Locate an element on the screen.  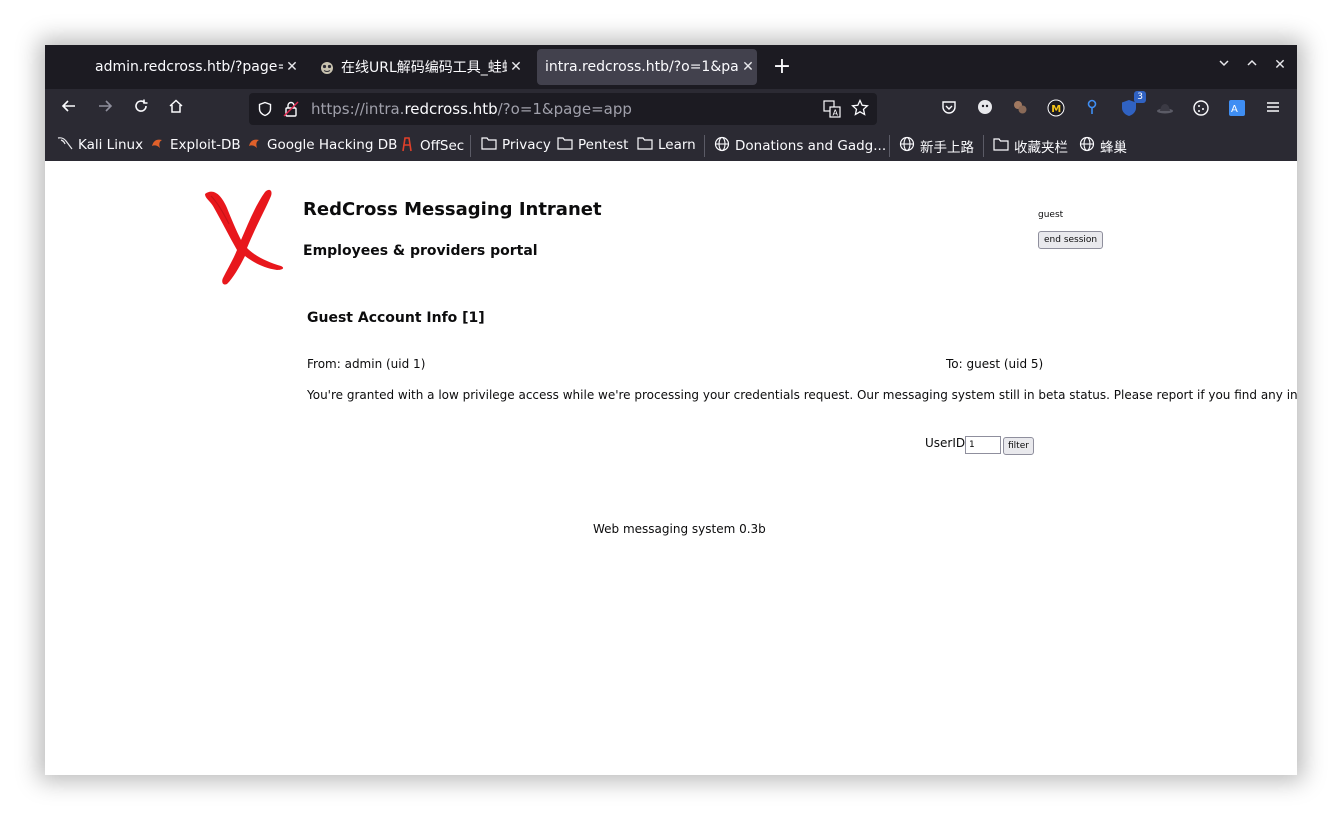
footer-text: Web messaging system 0.3b is located at coordinates (679, 529).